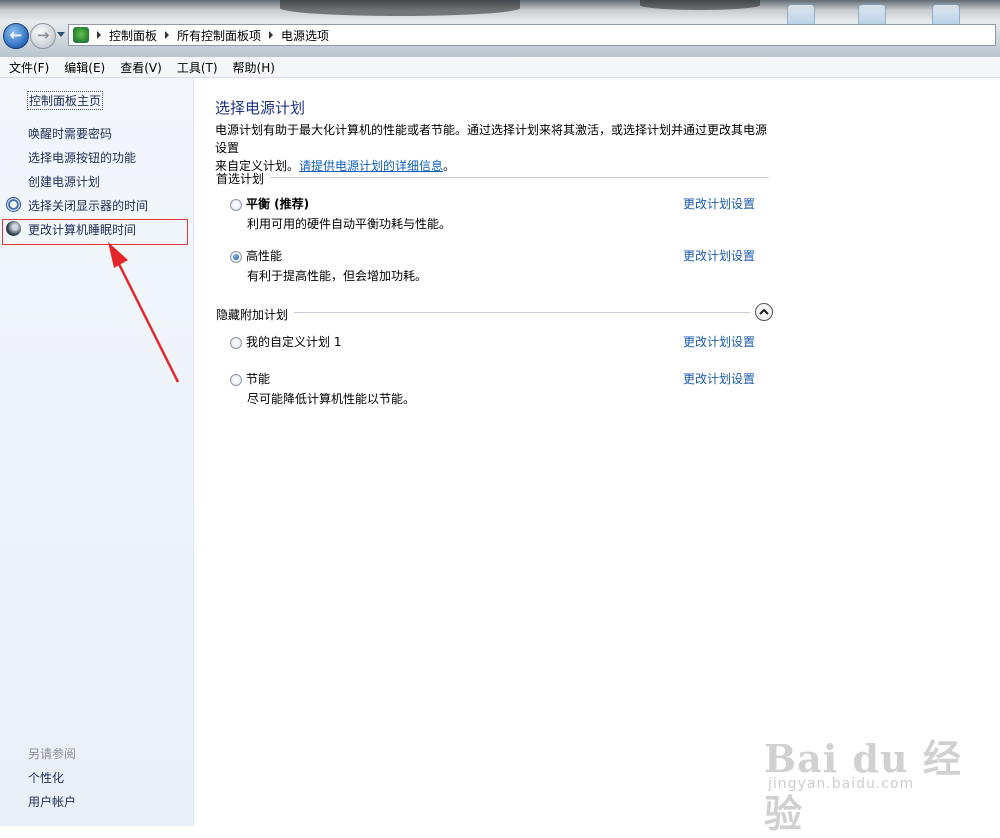 The height and width of the screenshot is (838, 1000). Describe the element at coordinates (277, 203) in the screenshot. I see `plan-balanced-name: 平衡 (推荐)` at that location.